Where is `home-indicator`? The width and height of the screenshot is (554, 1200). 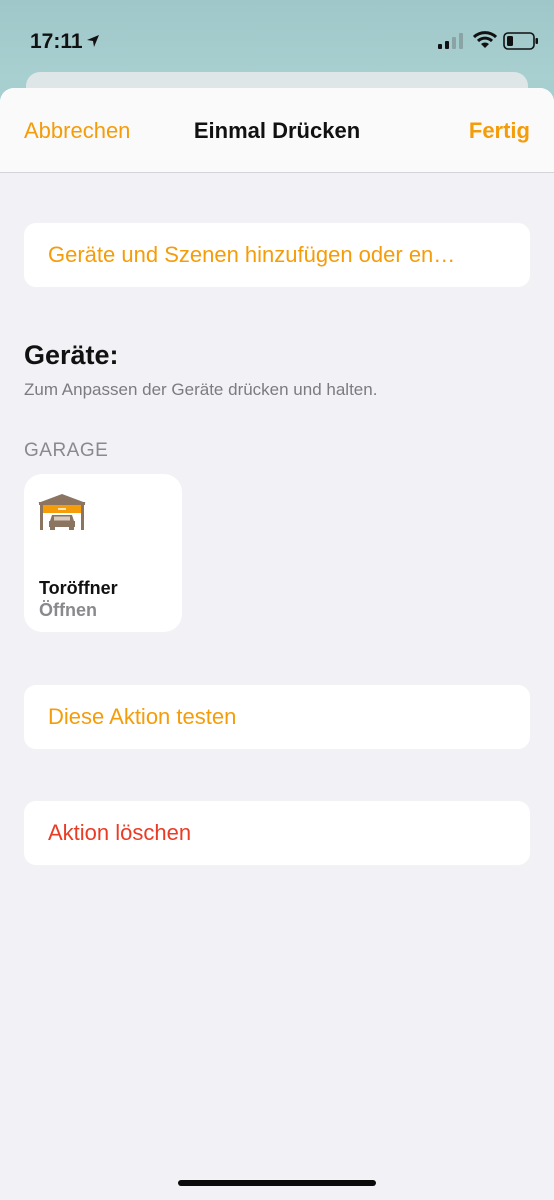
home-indicator is located at coordinates (277, 1183).